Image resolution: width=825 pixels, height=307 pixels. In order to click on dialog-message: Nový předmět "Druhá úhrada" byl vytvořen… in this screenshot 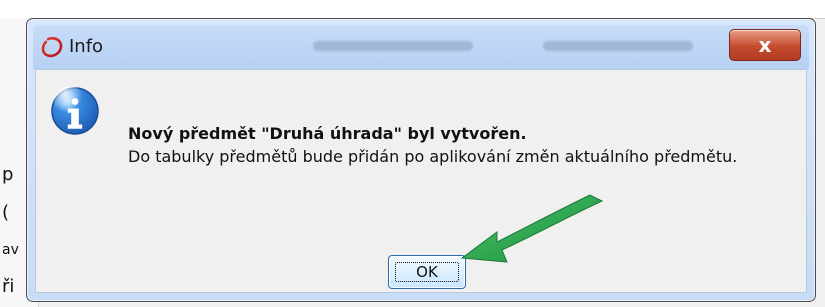, I will do `click(468, 145)`.